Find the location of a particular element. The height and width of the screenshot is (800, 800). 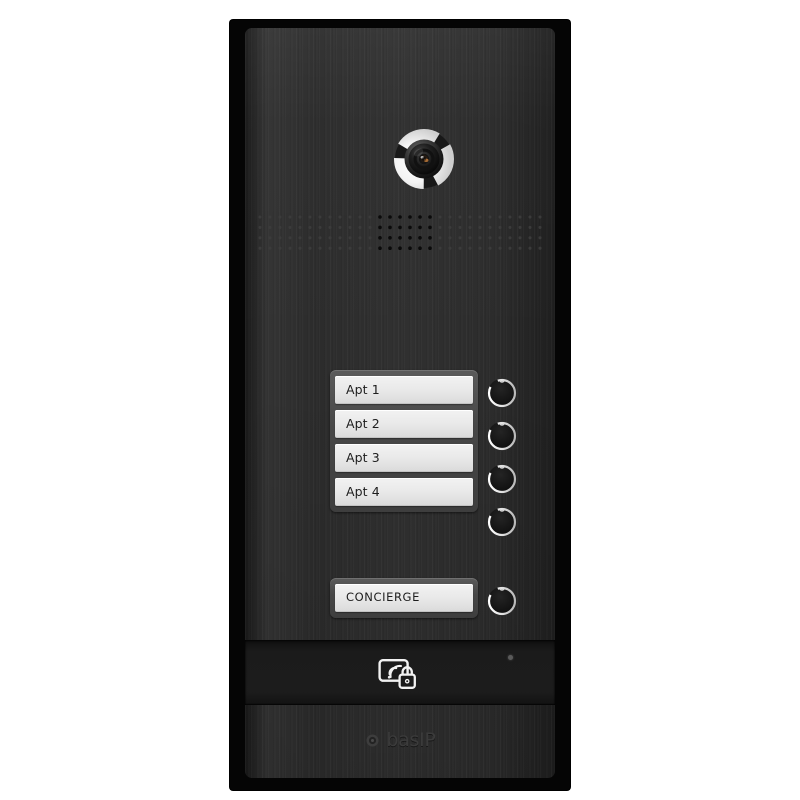

nameplate-label: Apt 4 is located at coordinates (363, 491).